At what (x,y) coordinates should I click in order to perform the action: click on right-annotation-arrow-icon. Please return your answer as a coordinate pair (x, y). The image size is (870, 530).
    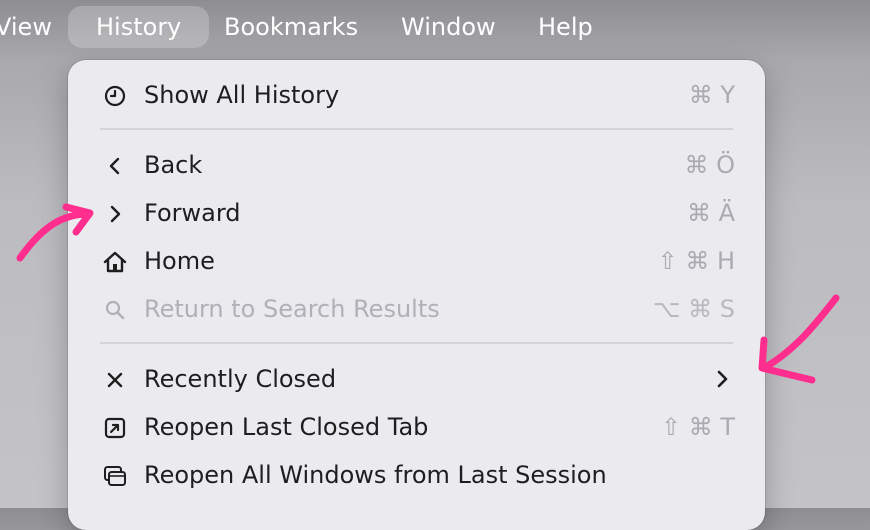
    Looking at the image, I should click on (800, 333).